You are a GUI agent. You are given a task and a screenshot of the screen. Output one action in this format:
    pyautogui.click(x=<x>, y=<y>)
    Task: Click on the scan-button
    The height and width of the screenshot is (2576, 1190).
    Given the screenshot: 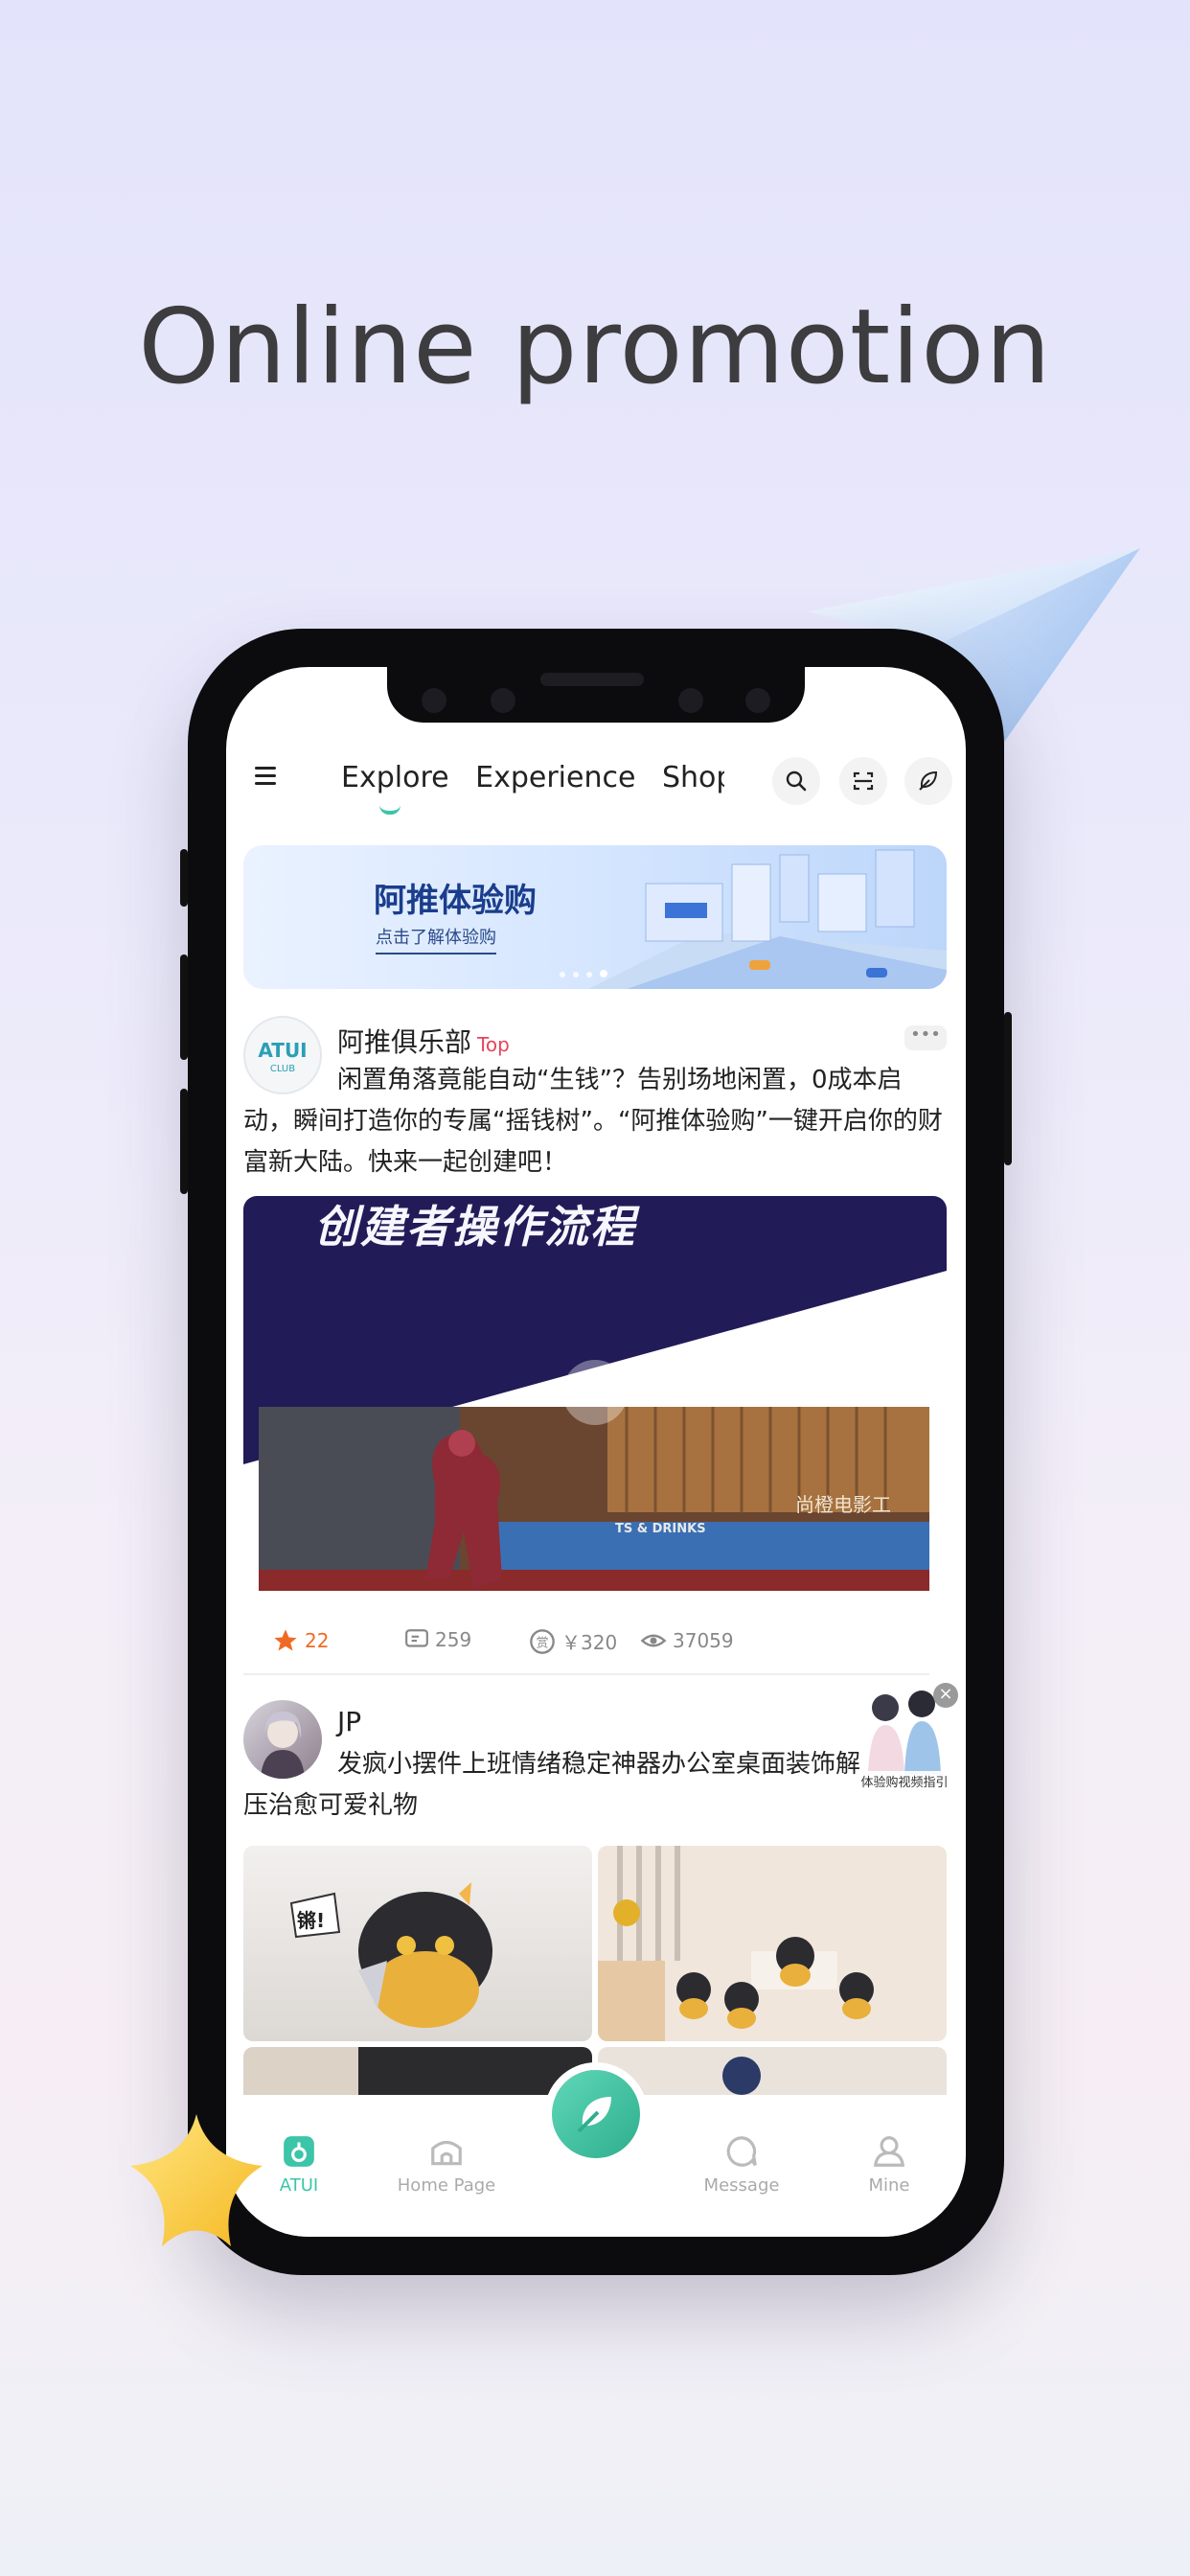 What is the action you would take?
    pyautogui.click(x=863, y=781)
    